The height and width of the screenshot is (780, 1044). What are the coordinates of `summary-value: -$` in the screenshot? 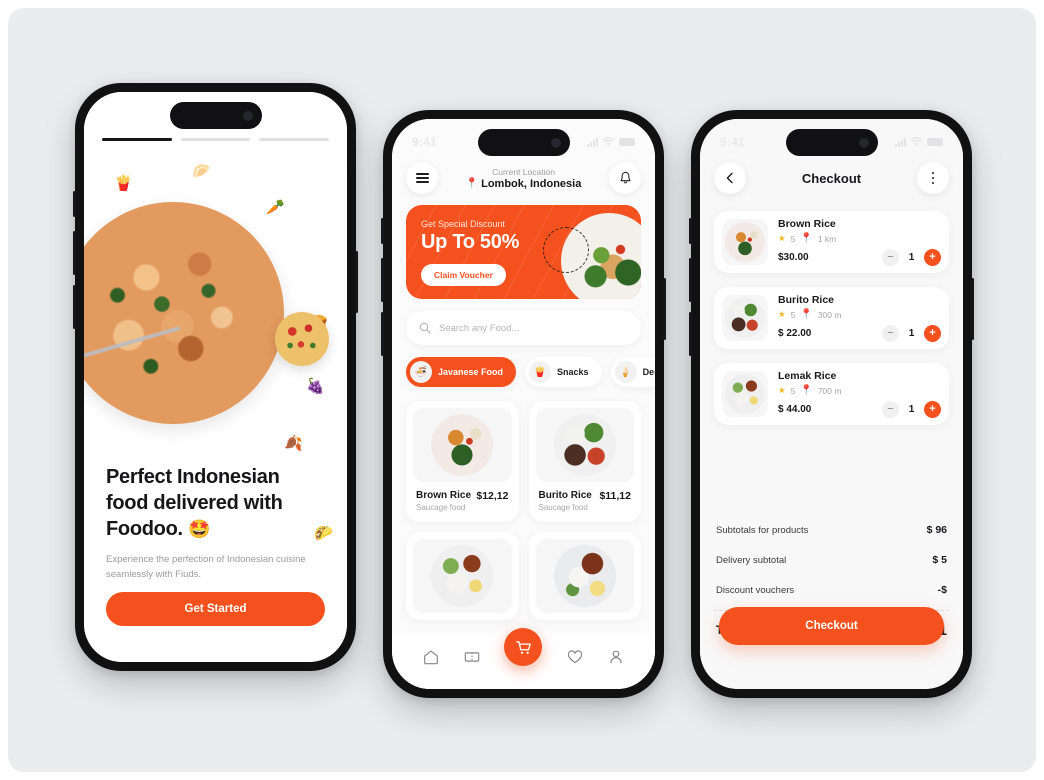 It's located at (942, 590).